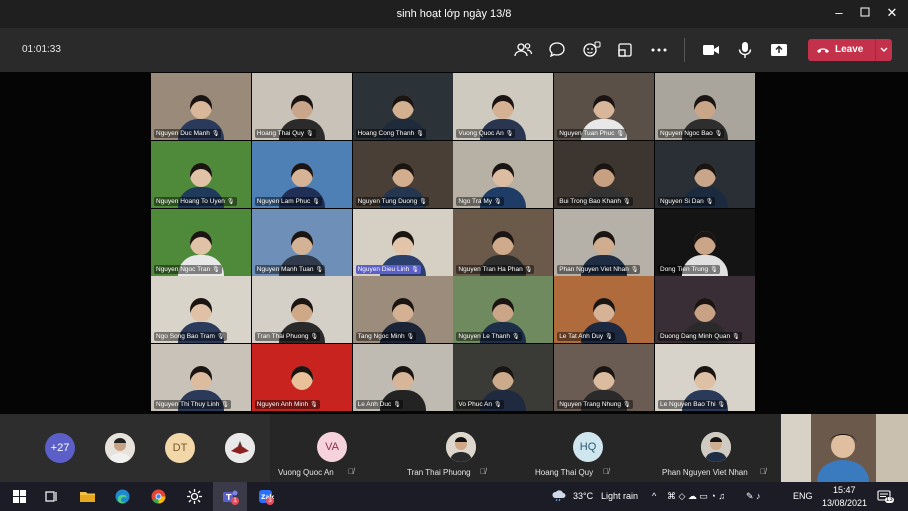  What do you see at coordinates (892, 13) in the screenshot?
I see `close-button: ✕` at bounding box center [892, 13].